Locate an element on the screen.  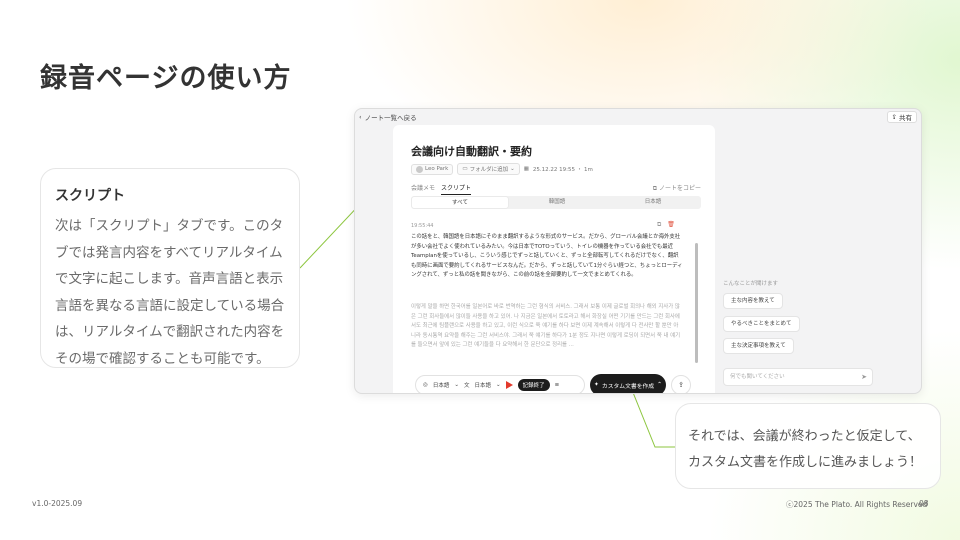
end-recording-button: 記録終了 is located at coordinates (533, 385).